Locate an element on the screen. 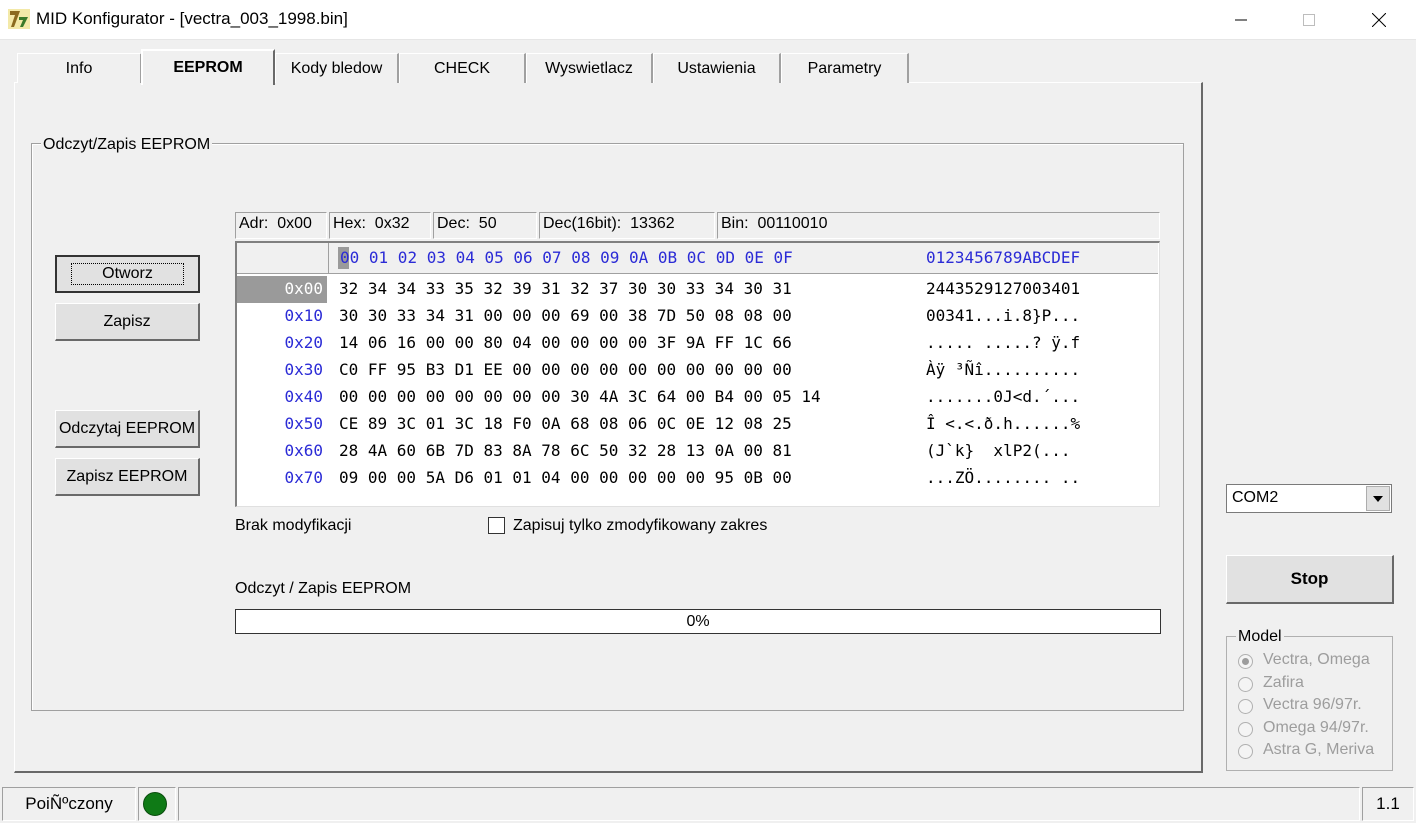  close-icon is located at coordinates (1379, 20).